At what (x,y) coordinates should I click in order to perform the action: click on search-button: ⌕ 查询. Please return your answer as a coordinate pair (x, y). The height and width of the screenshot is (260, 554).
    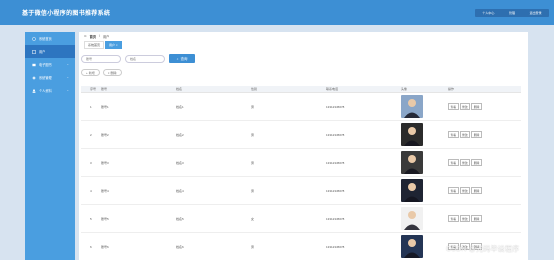
    Looking at the image, I should click on (182, 58).